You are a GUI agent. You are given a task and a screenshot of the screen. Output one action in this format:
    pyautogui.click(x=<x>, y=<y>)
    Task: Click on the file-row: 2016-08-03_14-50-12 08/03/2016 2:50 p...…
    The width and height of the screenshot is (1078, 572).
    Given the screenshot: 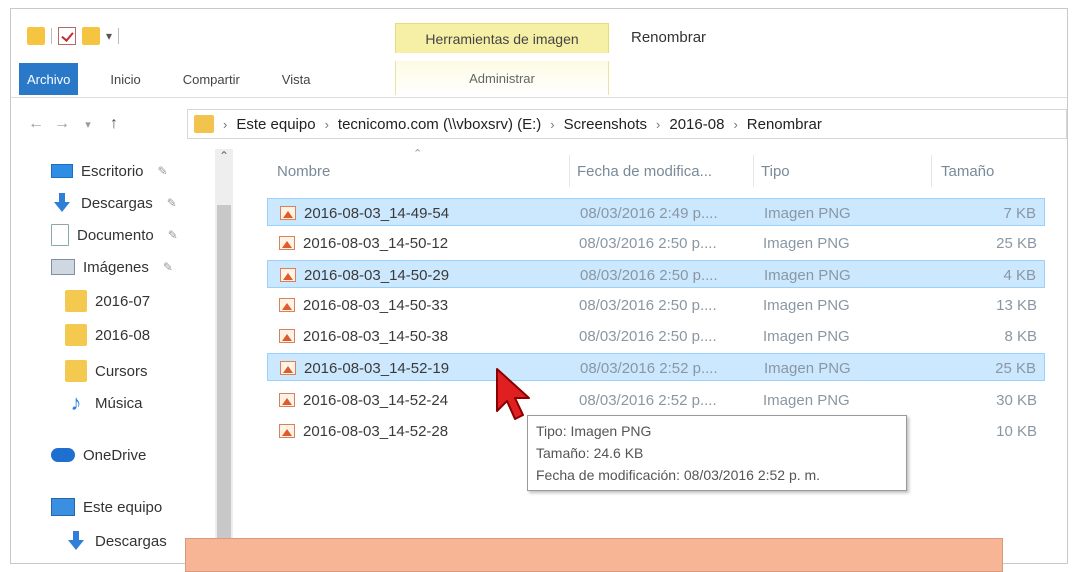 What is the action you would take?
    pyautogui.click(x=656, y=243)
    